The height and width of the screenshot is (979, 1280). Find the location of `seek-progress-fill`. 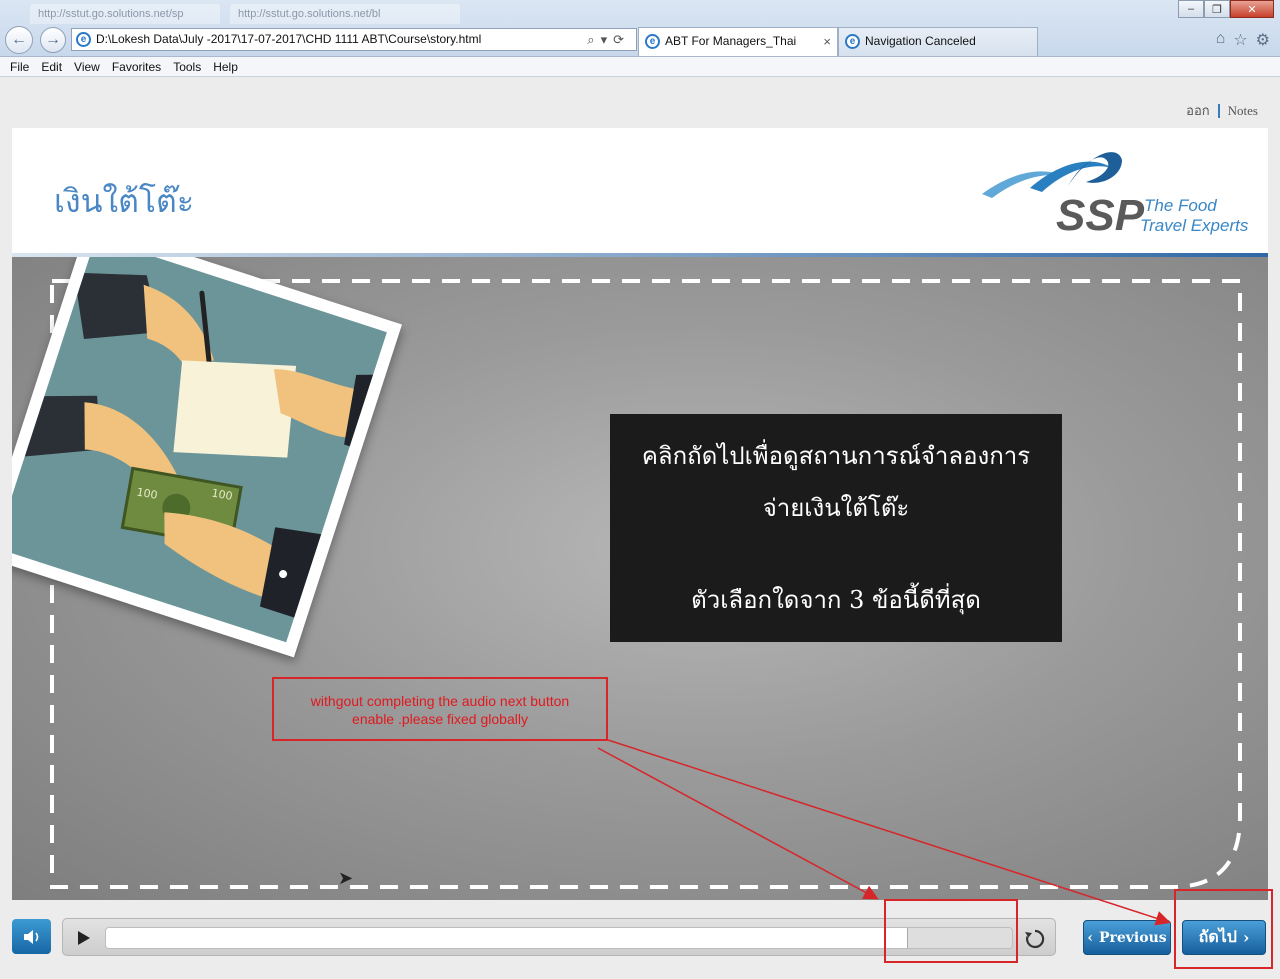

seek-progress-fill is located at coordinates (507, 938).